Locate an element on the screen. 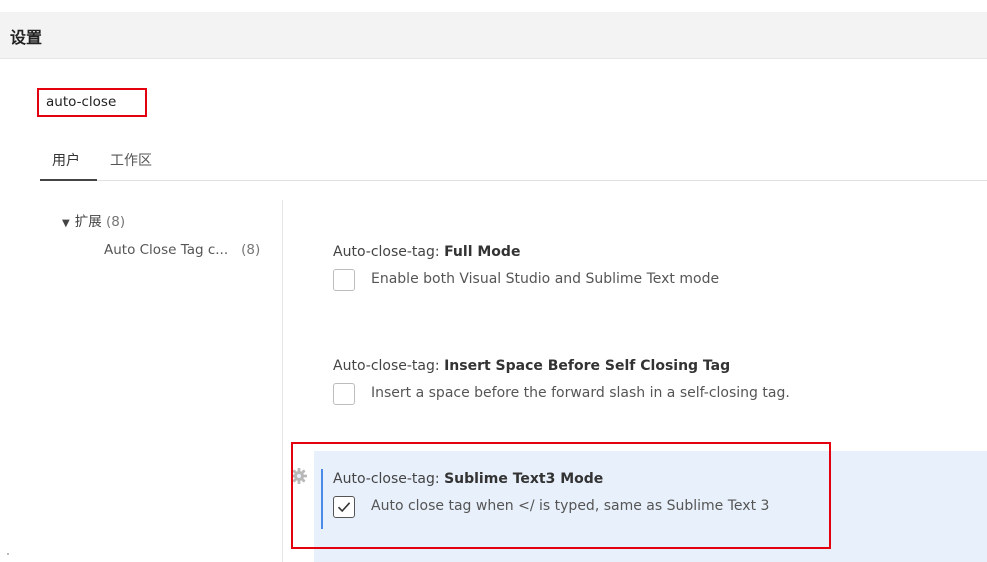 The height and width of the screenshot is (562, 987). tree-item-count: (8) is located at coordinates (251, 250).